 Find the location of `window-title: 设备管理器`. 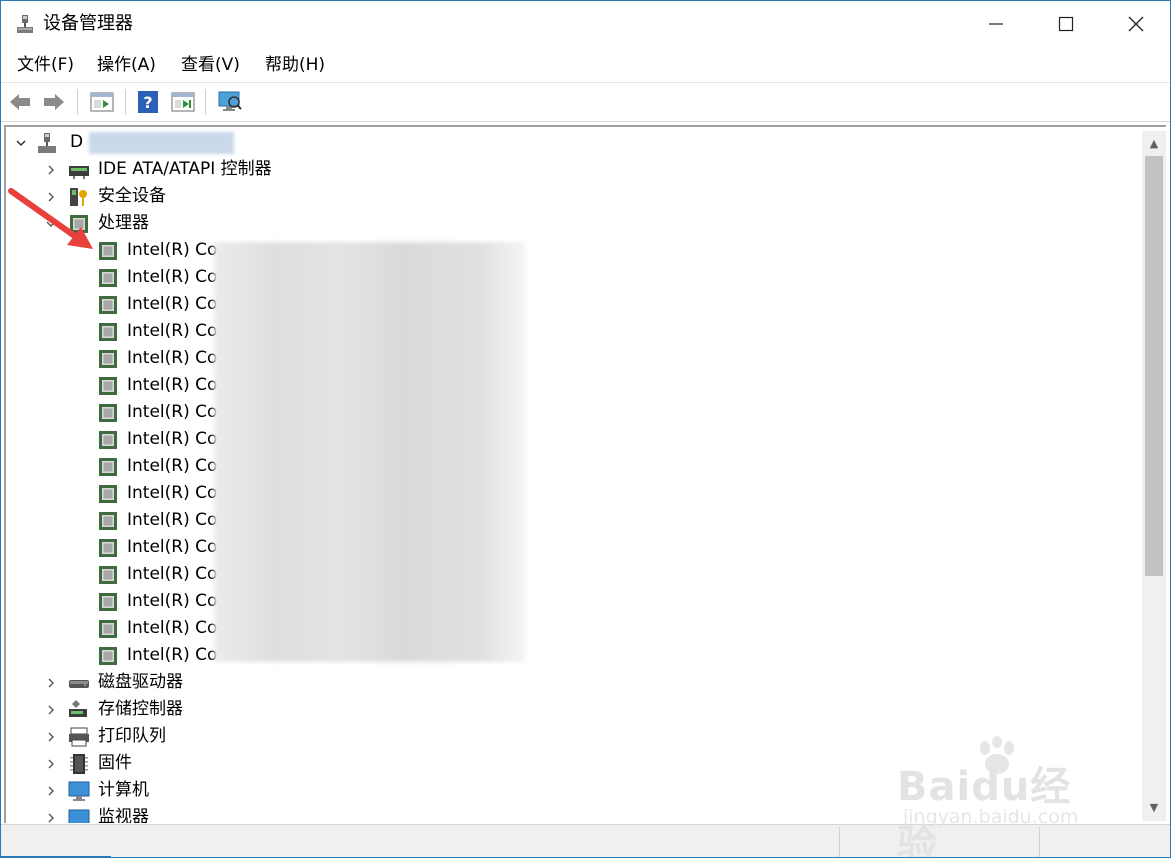

window-title: 设备管理器 is located at coordinates (88, 23).